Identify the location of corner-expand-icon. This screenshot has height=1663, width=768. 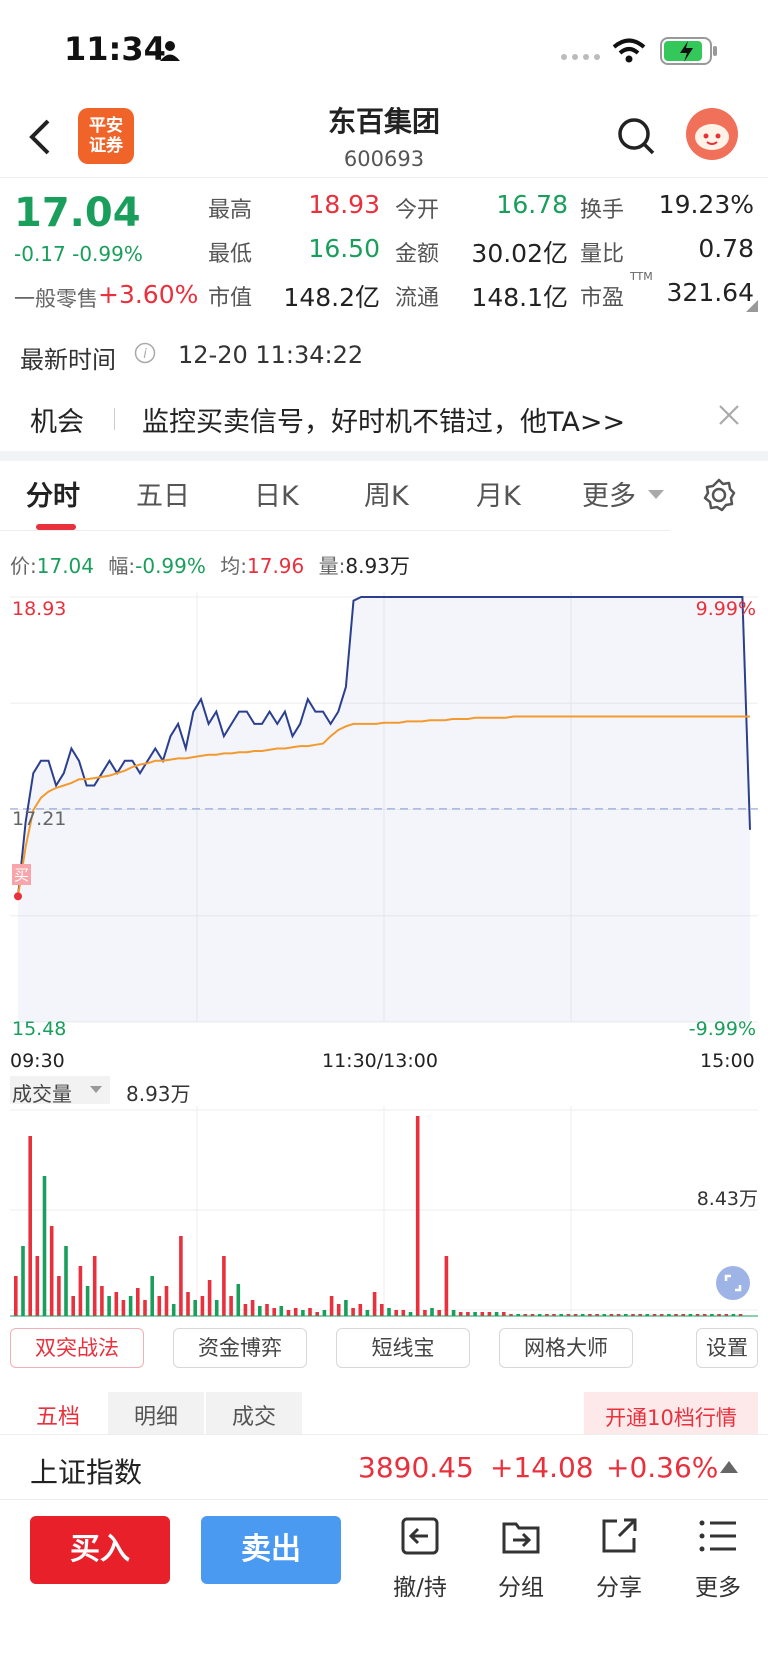
(752, 306).